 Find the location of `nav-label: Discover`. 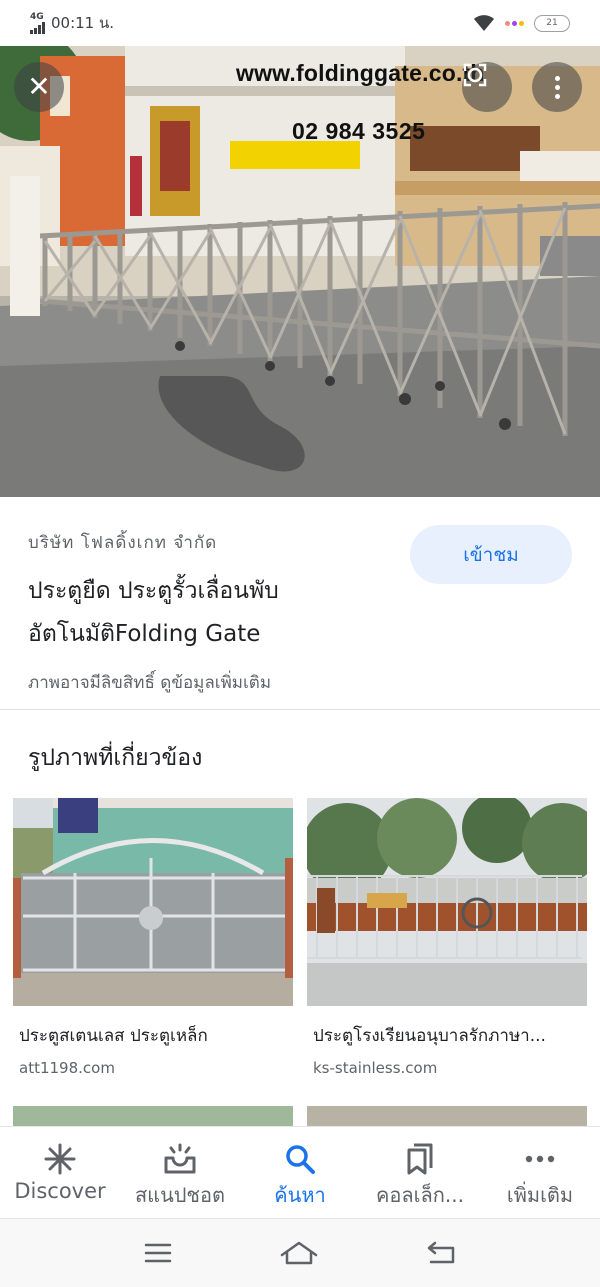

nav-label: Discover is located at coordinates (60, 1191).